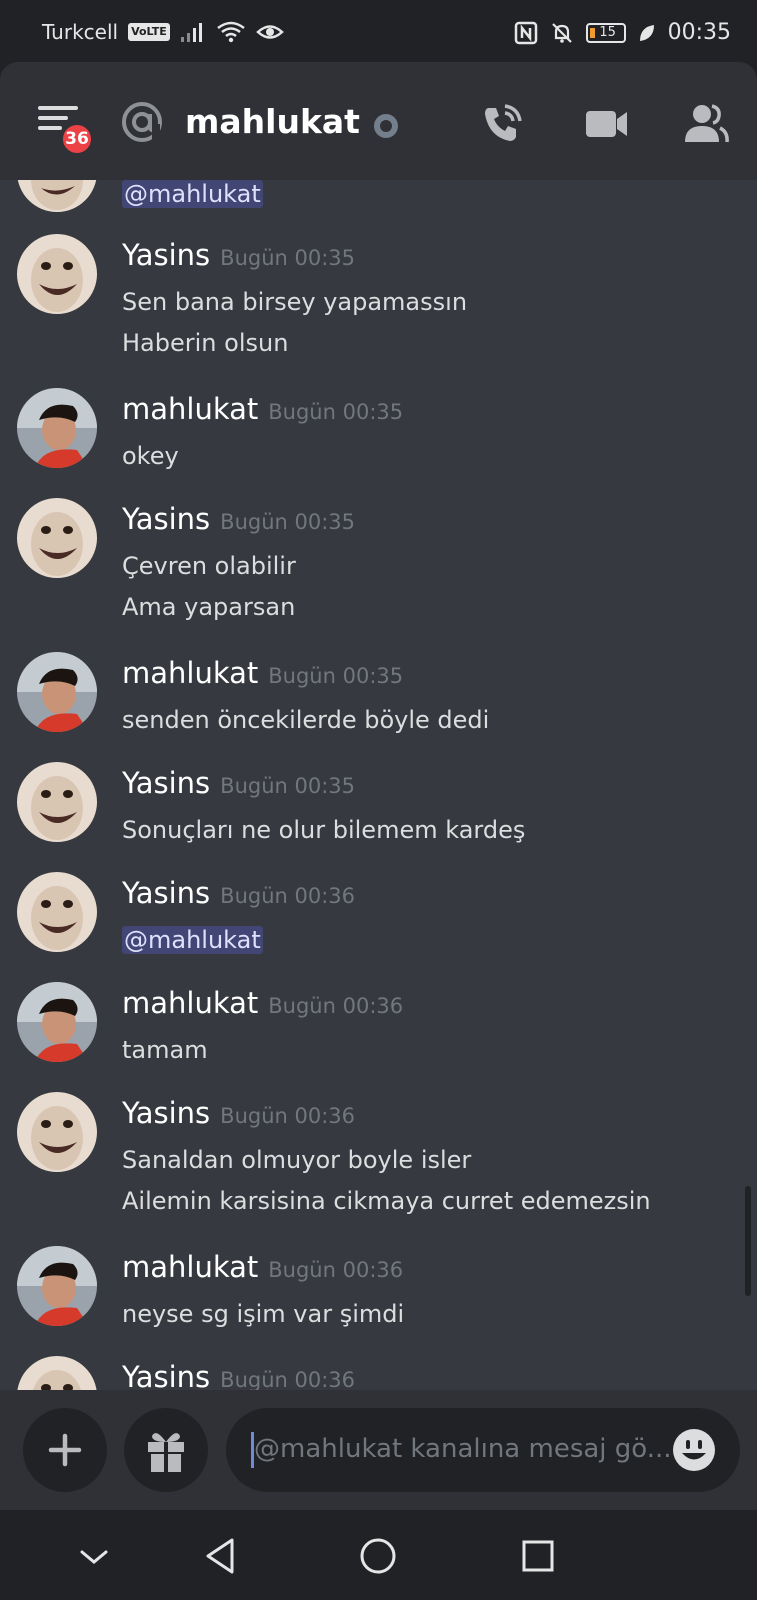  Describe the element at coordinates (306, 720) in the screenshot. I see `message-line: senden öncekilerde böyle dedi` at that location.